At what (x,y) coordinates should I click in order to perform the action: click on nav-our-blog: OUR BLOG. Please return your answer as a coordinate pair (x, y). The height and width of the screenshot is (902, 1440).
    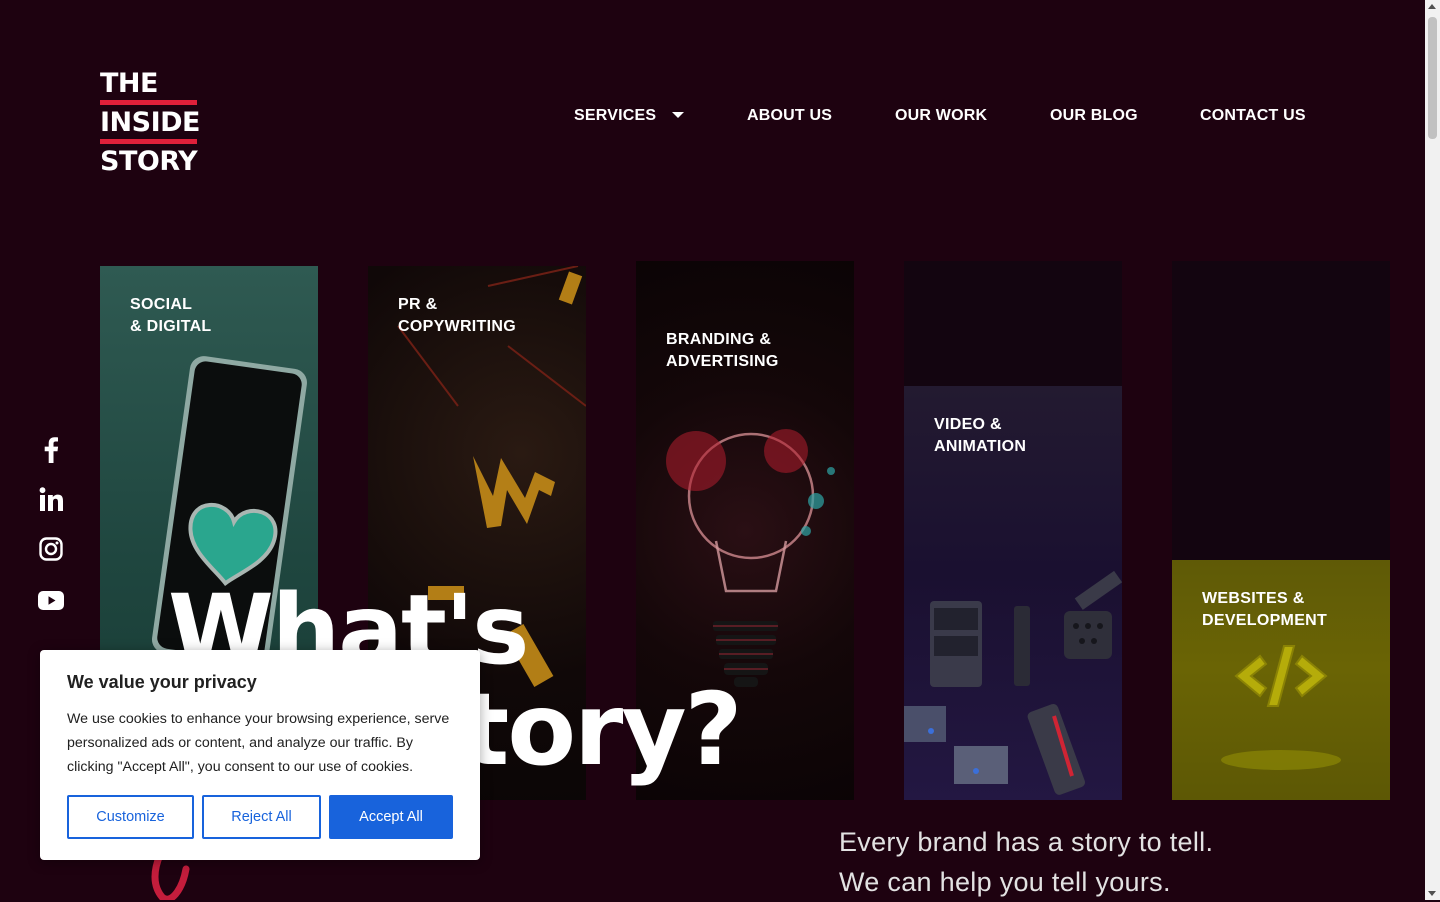
    Looking at the image, I should click on (1094, 116).